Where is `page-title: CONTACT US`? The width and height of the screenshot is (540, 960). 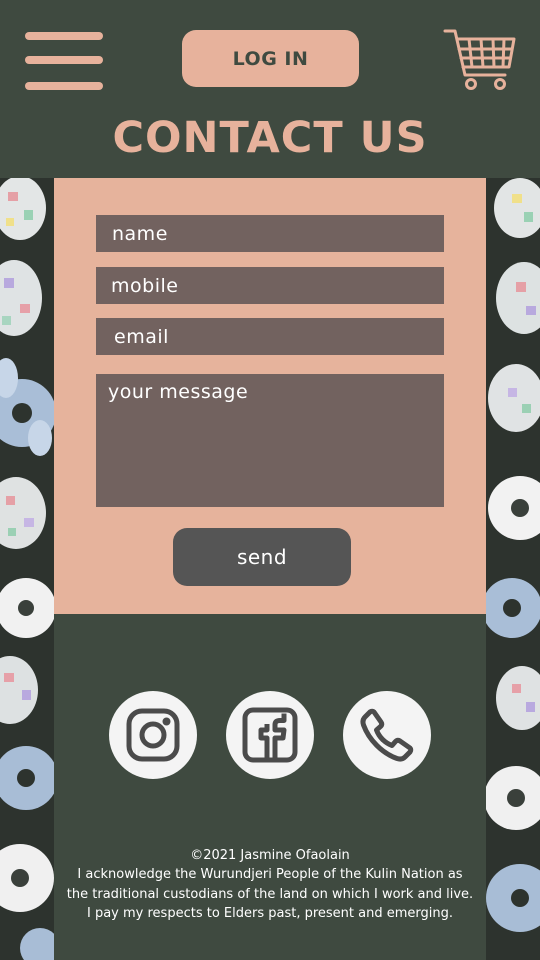
page-title: CONTACT US is located at coordinates (270, 138).